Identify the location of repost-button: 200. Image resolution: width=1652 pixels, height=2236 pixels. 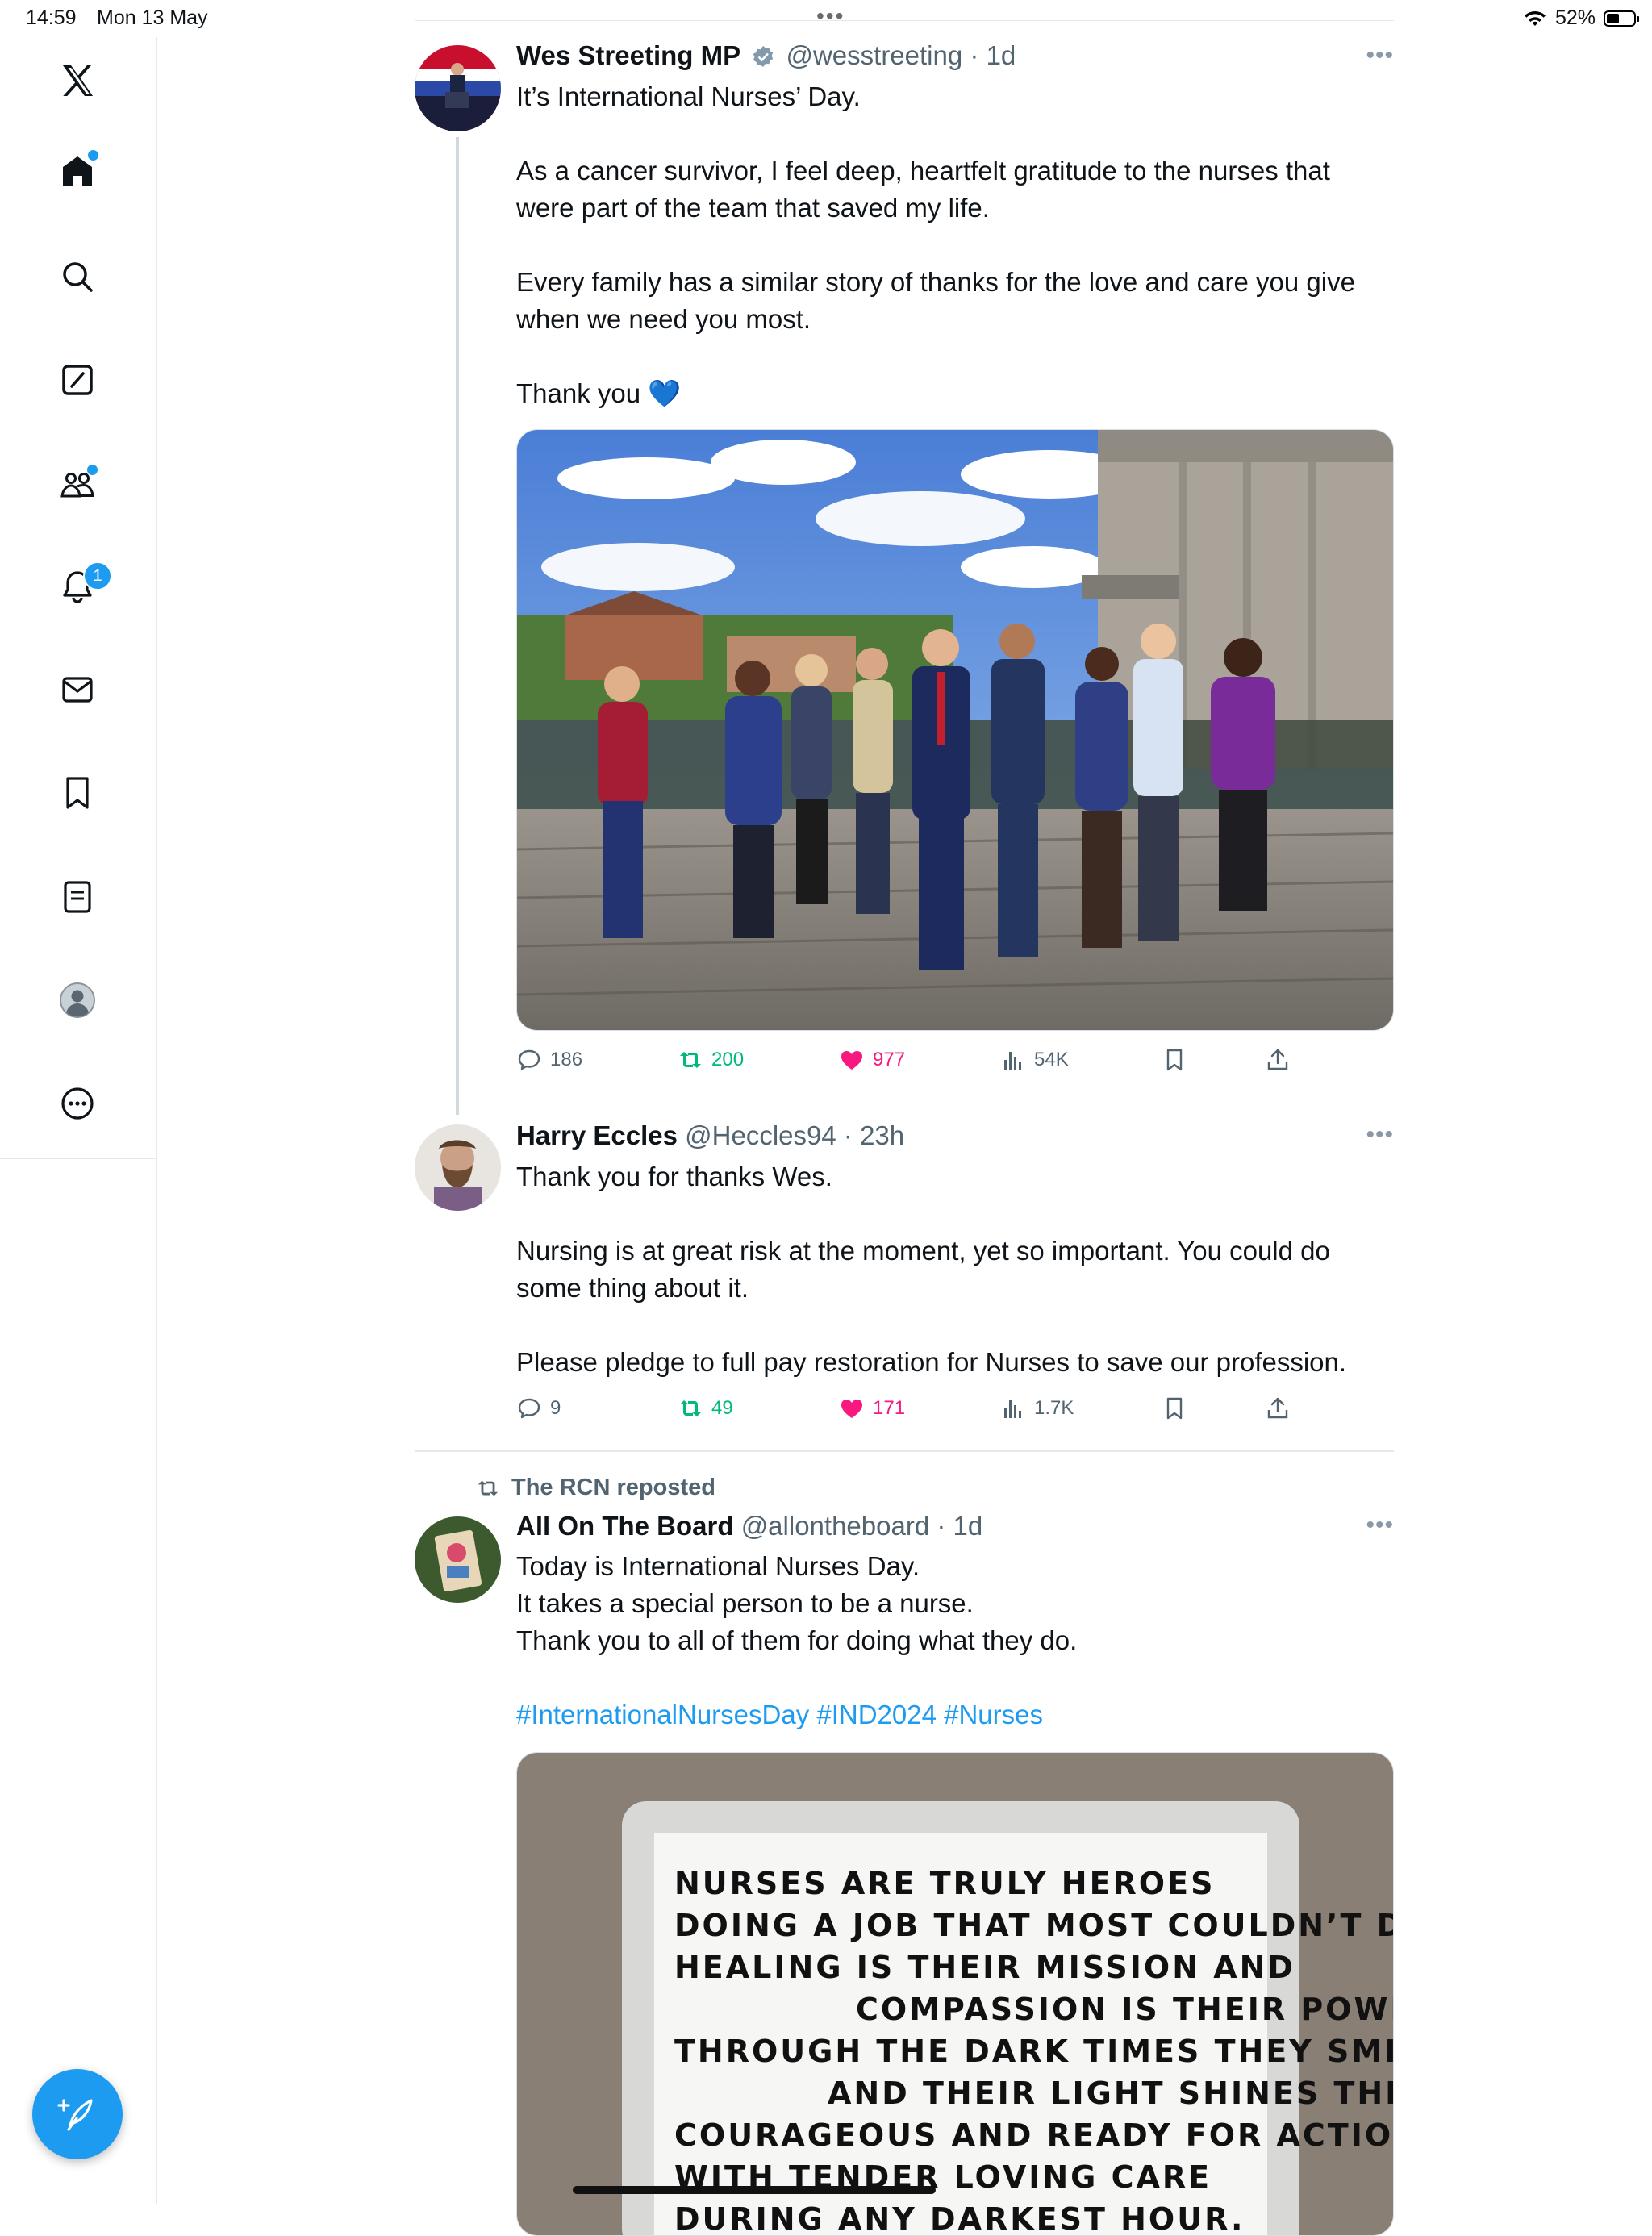
(711, 1060).